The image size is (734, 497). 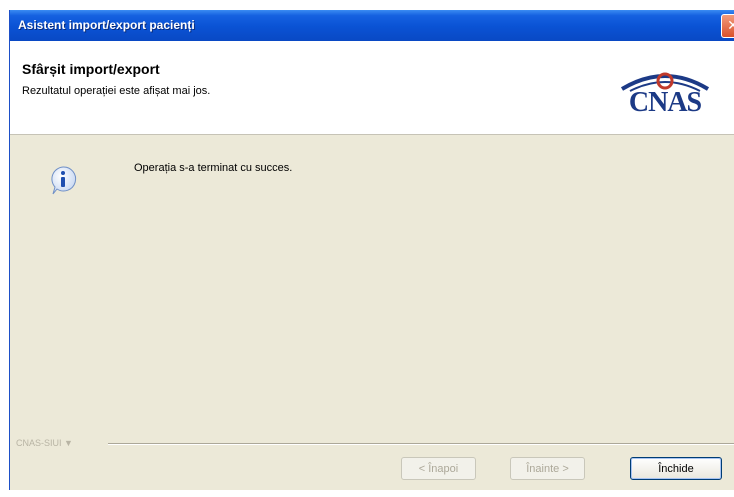 I want to click on logo-text: CNAS, so click(x=665, y=102).